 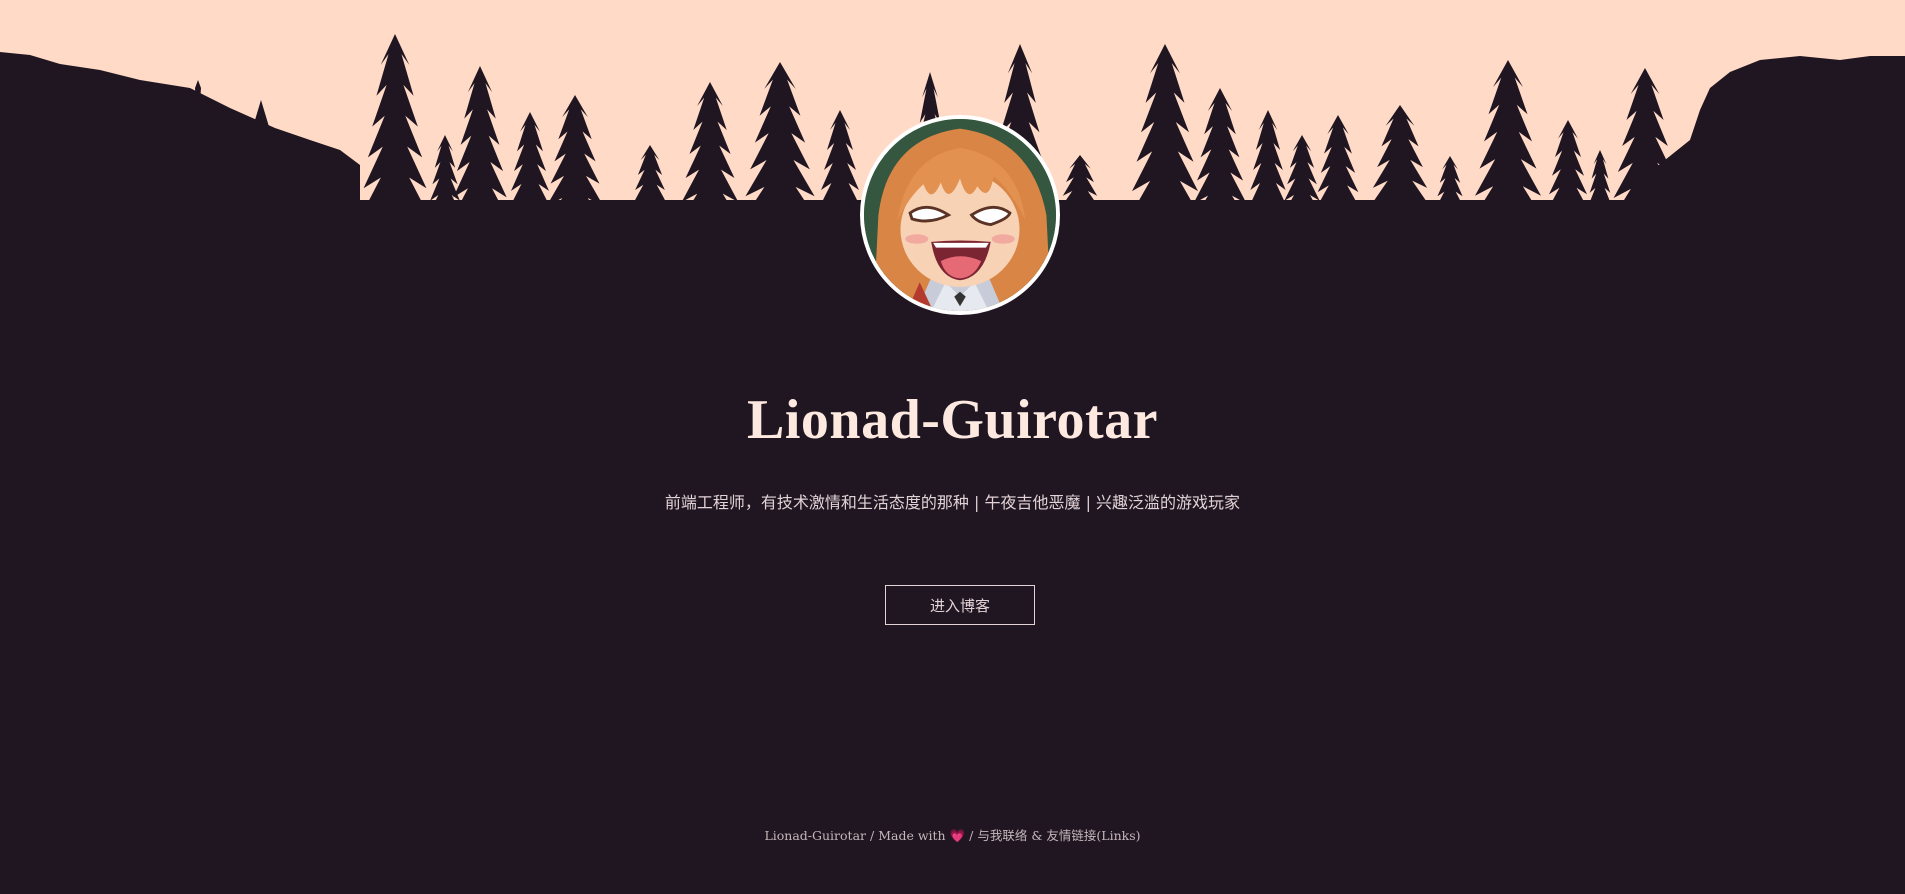 I want to click on enter-blog-button: 进入博客, so click(x=960, y=605).